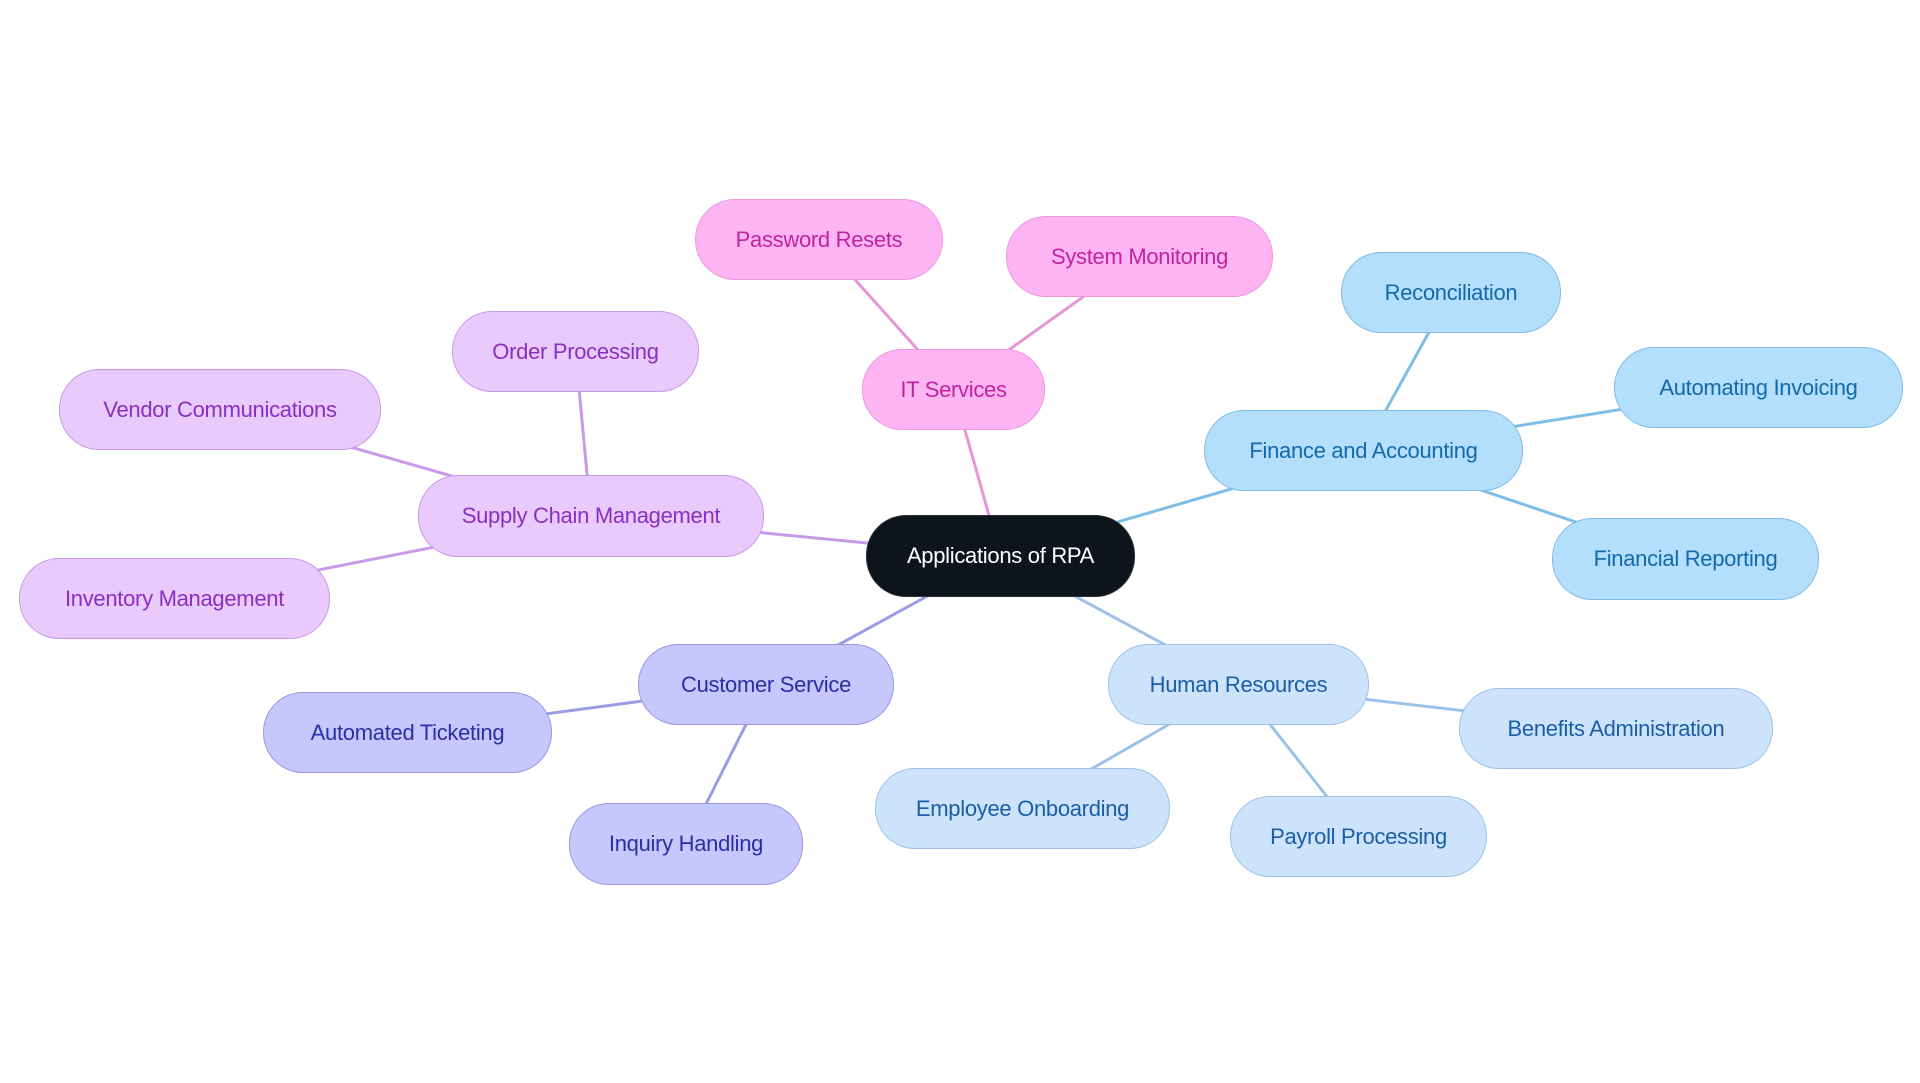 This screenshot has height=1083, width=1920. I want to click on leaf-label: Password Resets, so click(819, 239).